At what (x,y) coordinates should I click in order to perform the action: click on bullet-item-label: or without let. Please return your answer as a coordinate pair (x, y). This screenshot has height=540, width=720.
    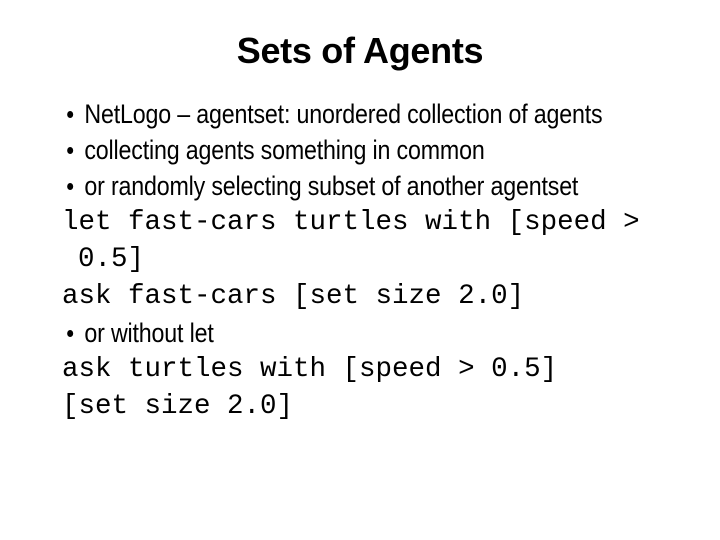
    Looking at the image, I should click on (149, 333).